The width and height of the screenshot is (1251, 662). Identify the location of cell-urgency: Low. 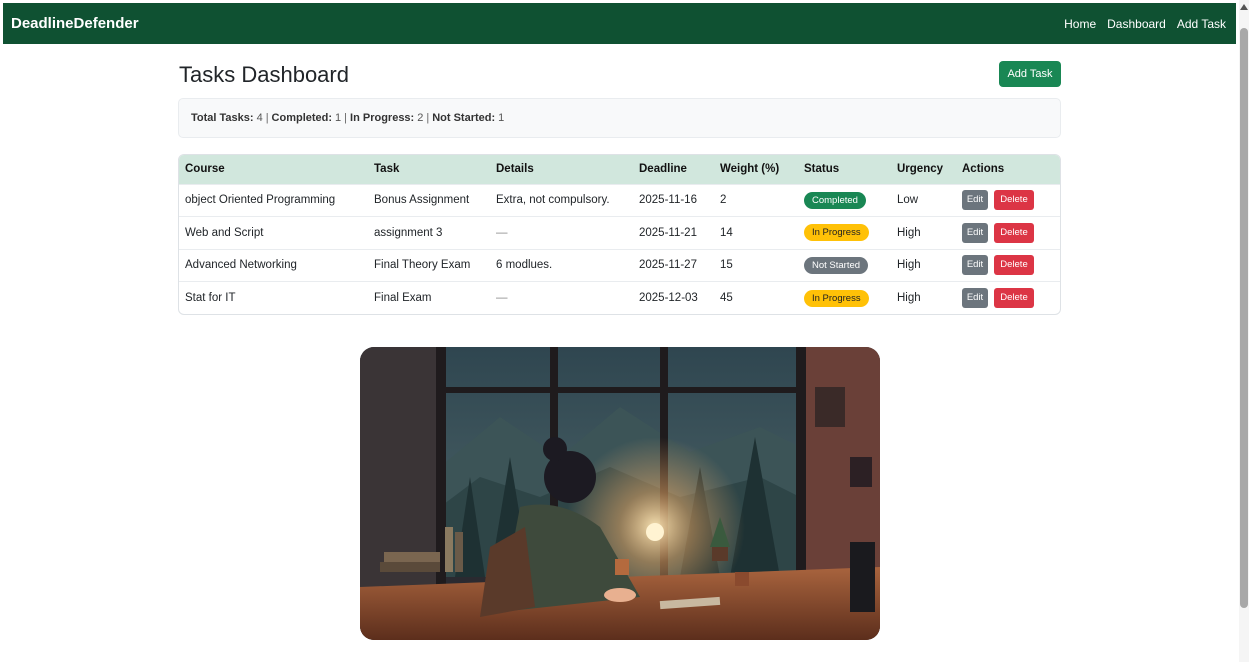
(923, 200).